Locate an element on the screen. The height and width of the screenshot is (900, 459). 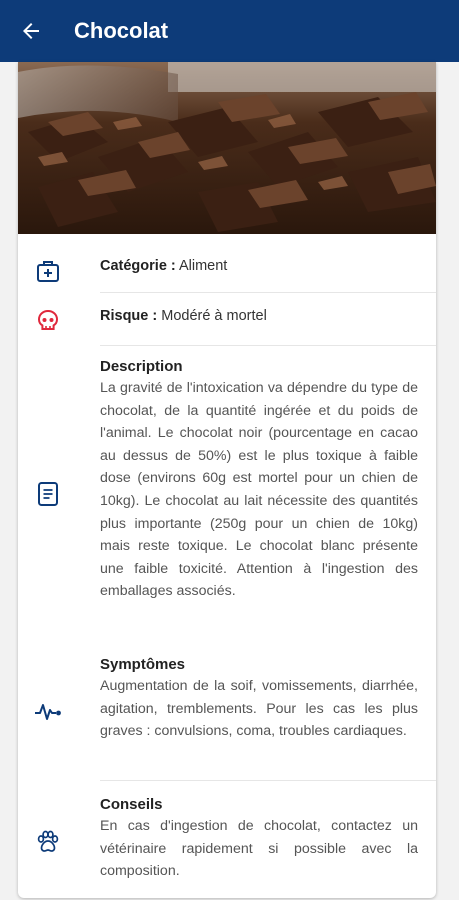
category-value: Aliment is located at coordinates (203, 266).